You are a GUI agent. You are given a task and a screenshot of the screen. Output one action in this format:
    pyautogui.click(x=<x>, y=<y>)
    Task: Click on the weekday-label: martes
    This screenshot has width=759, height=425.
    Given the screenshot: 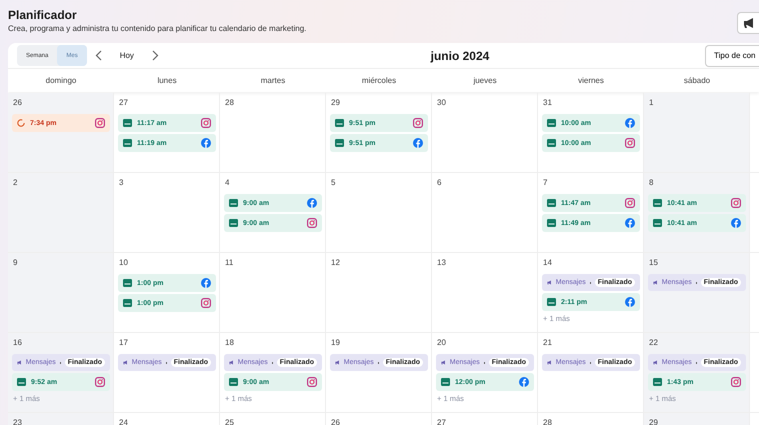 What is the action you would take?
    pyautogui.click(x=273, y=80)
    